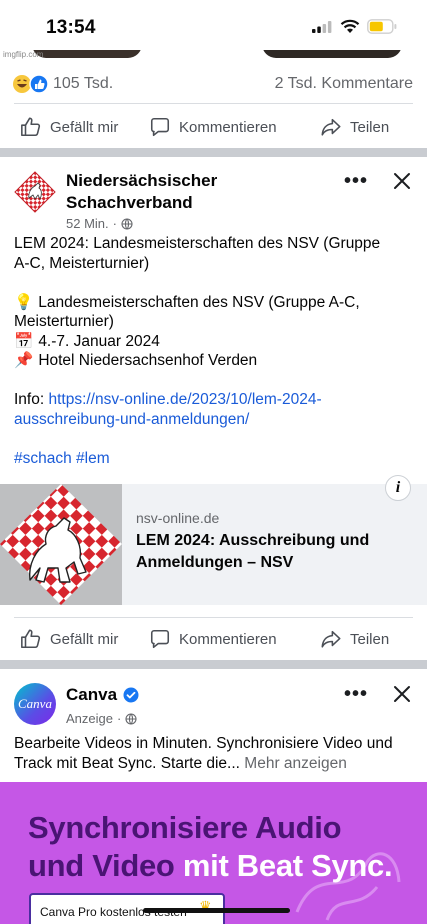 This screenshot has height=924, width=427. Describe the element at coordinates (83, 84) in the screenshot. I see `reaction-count: 105 Tsd.` at that location.